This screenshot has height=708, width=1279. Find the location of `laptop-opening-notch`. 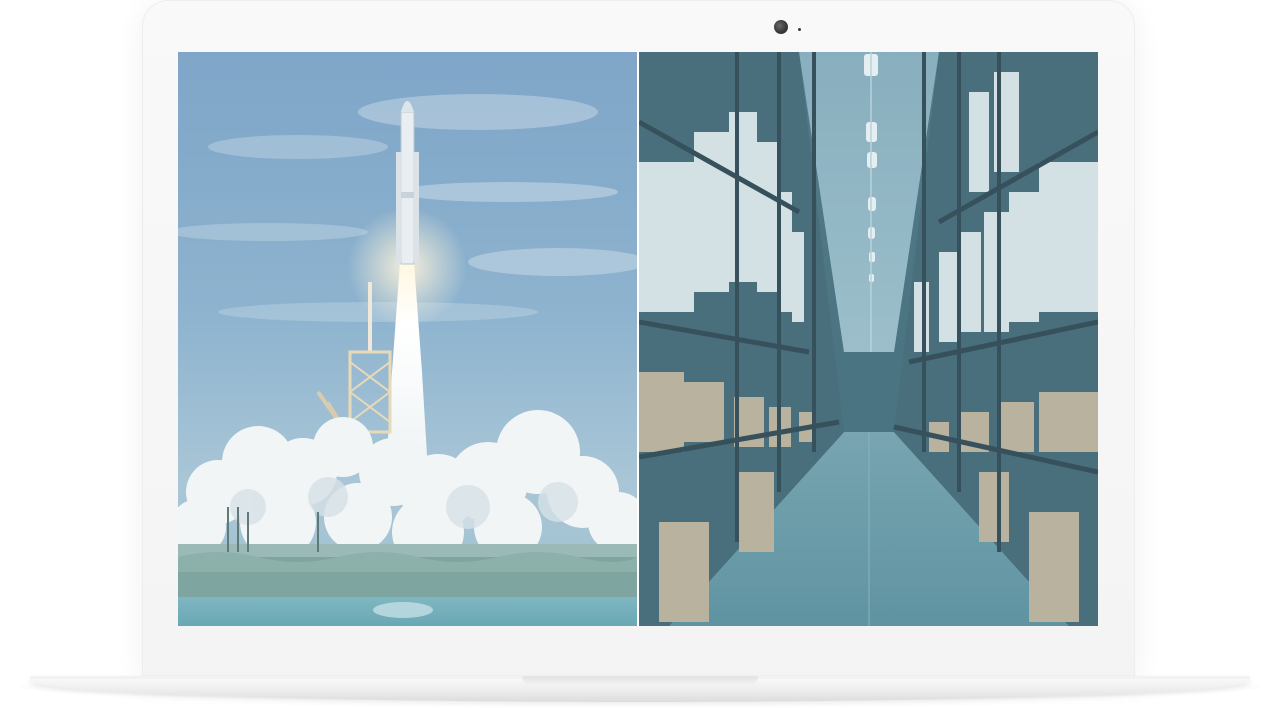

laptop-opening-notch is located at coordinates (640, 681).